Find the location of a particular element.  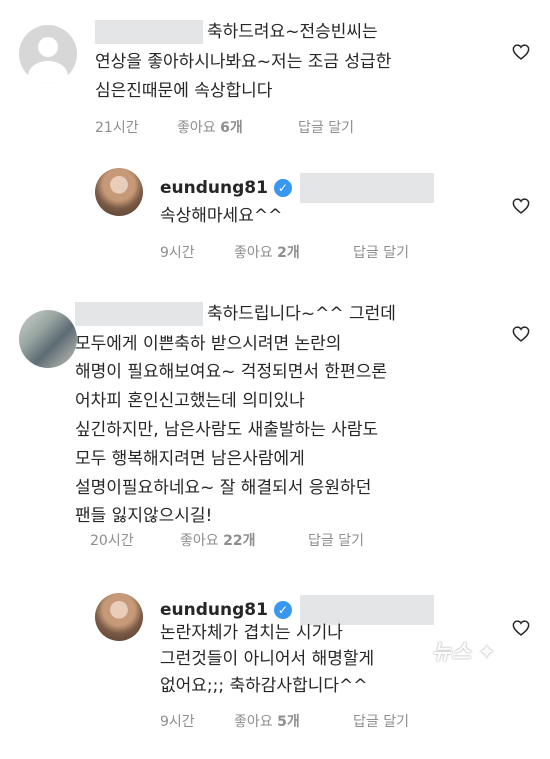

comment-text-line-1: 축하드려요~전승빈씨는 is located at coordinates (236, 32).